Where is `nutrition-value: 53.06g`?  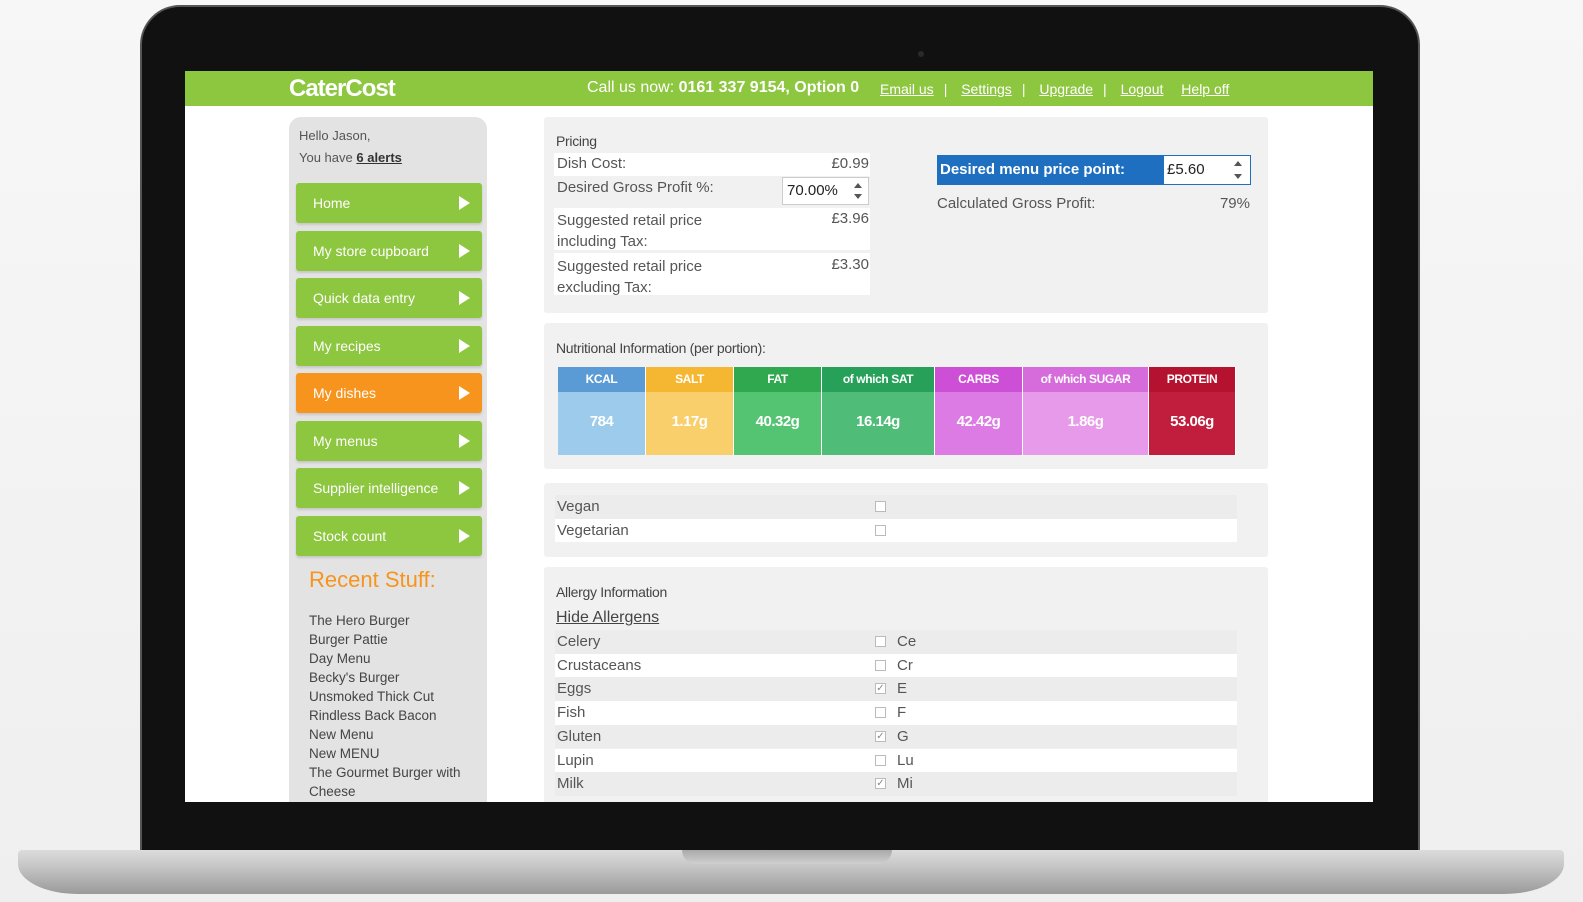
nutrition-value: 53.06g is located at coordinates (1192, 423).